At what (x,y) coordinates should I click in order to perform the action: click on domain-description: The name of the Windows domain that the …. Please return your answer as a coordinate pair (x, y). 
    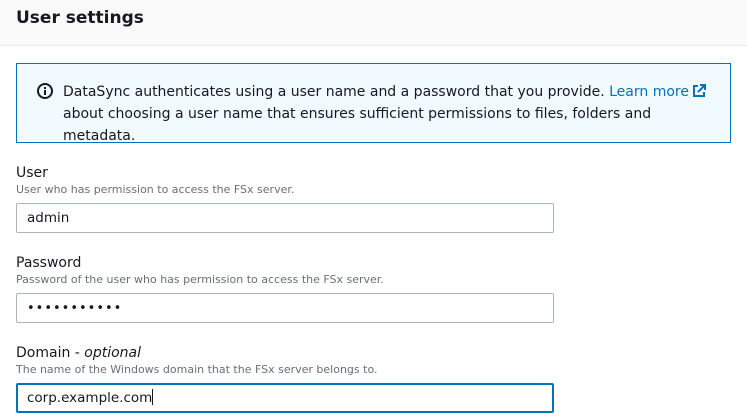
    Looking at the image, I should click on (197, 369).